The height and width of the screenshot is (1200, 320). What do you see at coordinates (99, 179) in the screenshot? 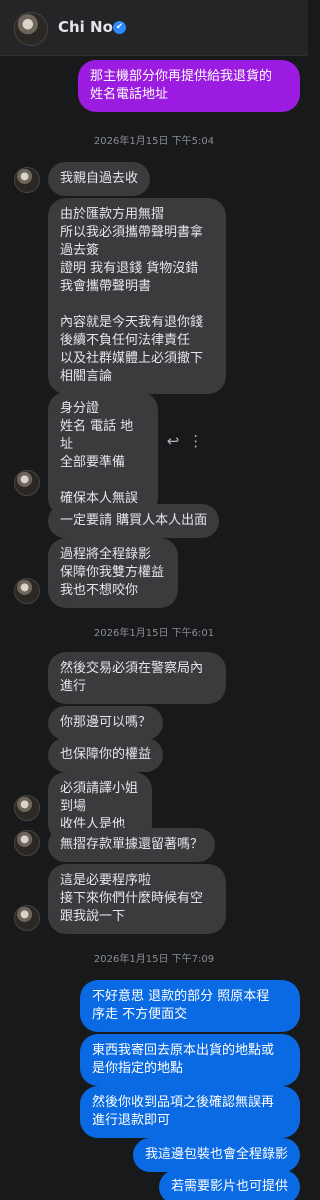
I see `incoming-message: 我親自過去收` at bounding box center [99, 179].